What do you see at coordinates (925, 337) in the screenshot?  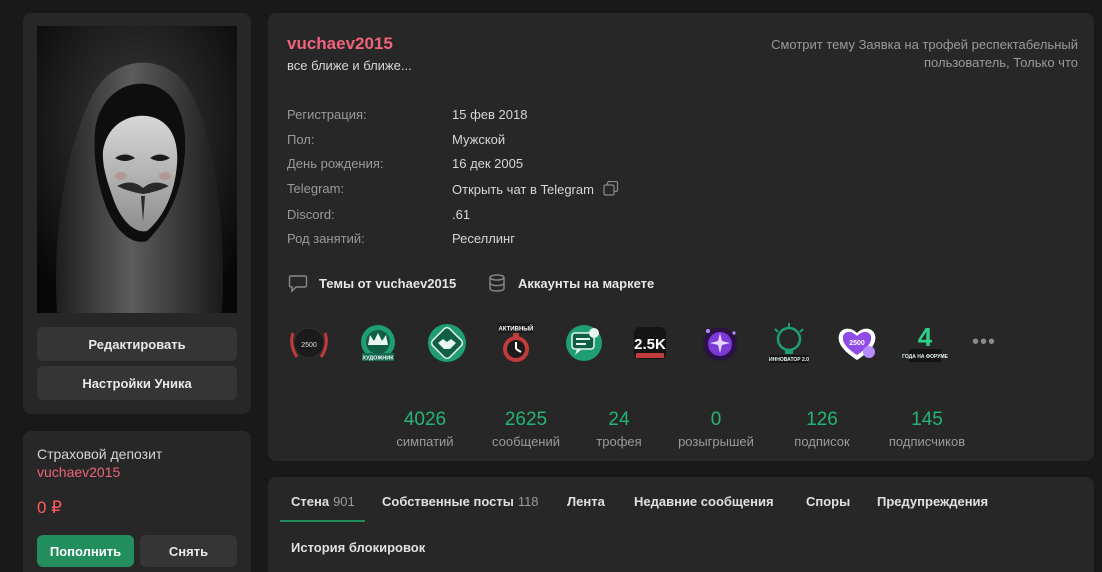 I see `trophy-text: 4` at bounding box center [925, 337].